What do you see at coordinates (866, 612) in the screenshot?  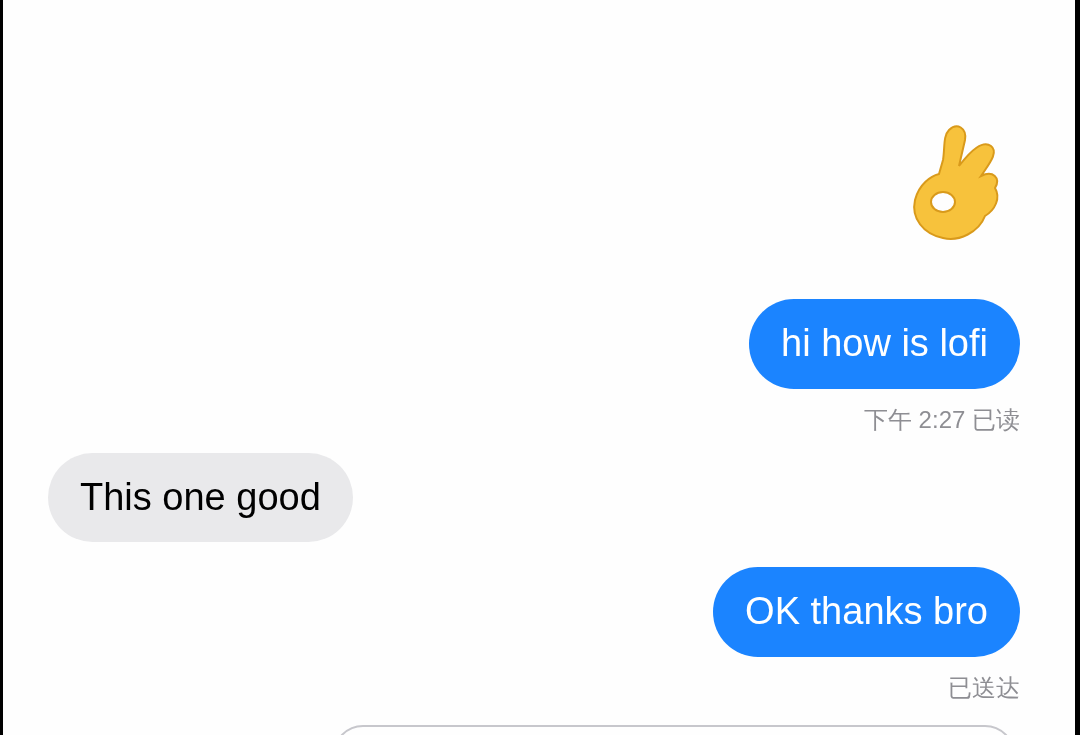 I see `sent-message: OK thanks bro` at bounding box center [866, 612].